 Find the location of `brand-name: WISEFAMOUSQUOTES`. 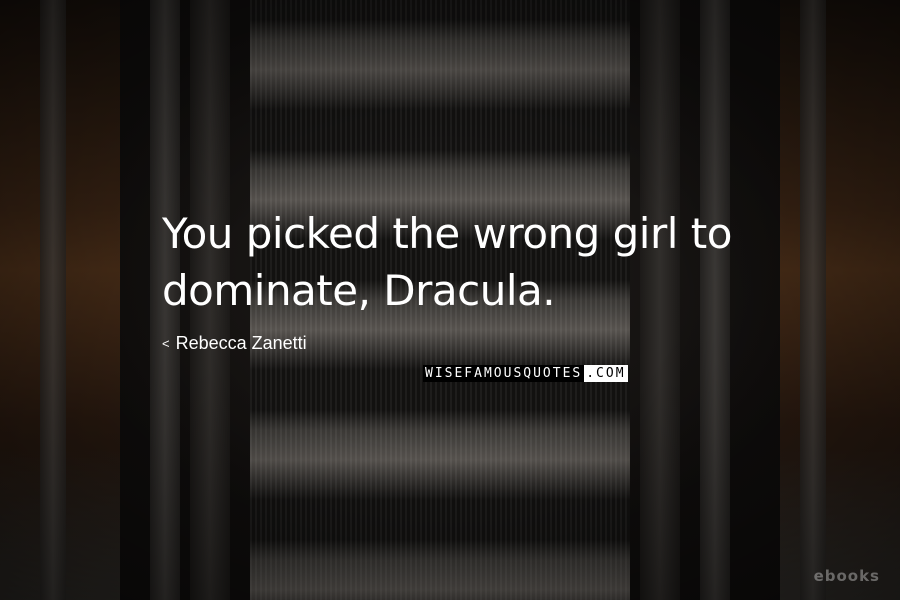

brand-name: WISEFAMOUSQUOTES is located at coordinates (504, 373).